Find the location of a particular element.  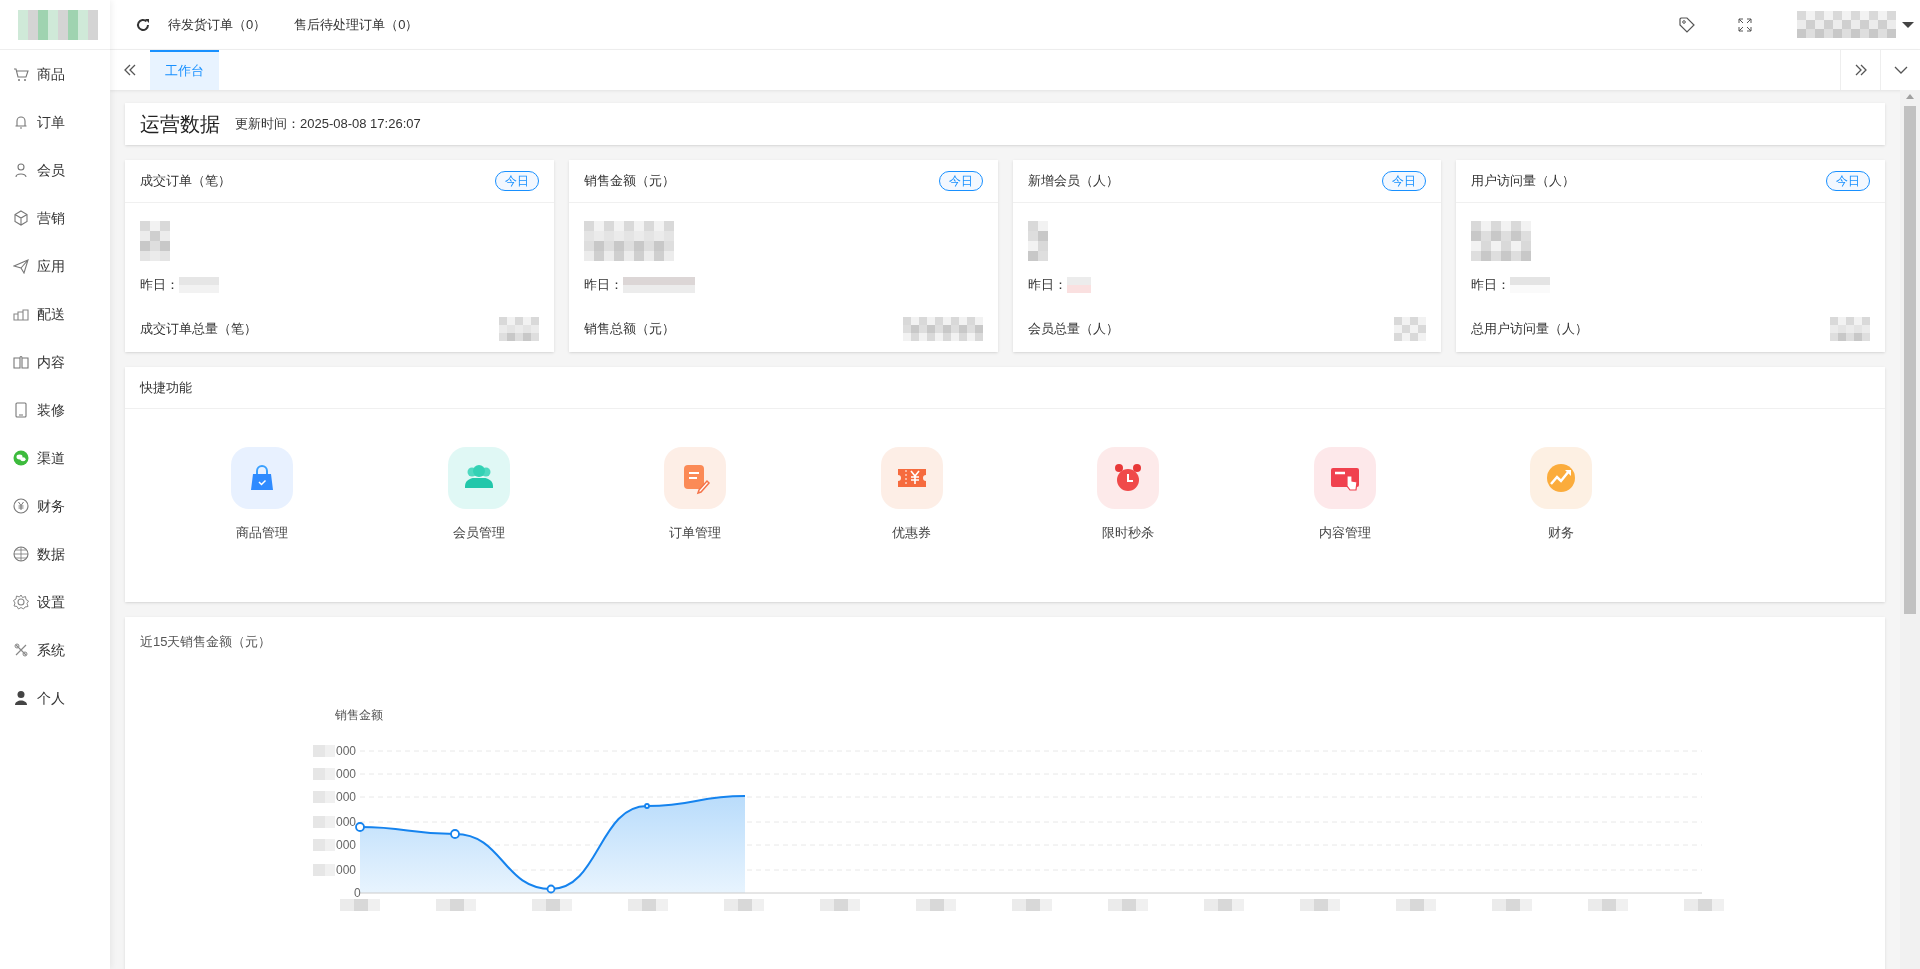

cart-icon is located at coordinates (21, 74).